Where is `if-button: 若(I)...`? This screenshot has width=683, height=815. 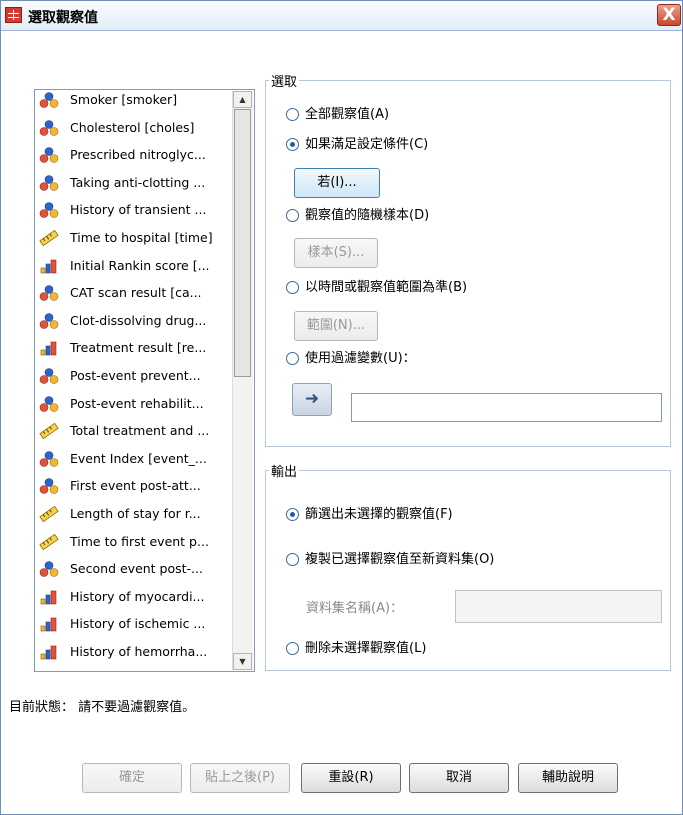
if-button: 若(I)... is located at coordinates (337, 183).